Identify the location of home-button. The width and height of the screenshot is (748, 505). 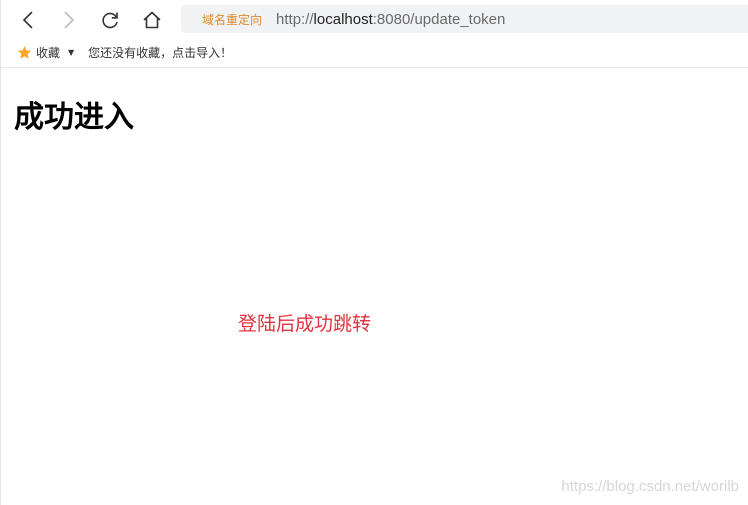
(152, 20).